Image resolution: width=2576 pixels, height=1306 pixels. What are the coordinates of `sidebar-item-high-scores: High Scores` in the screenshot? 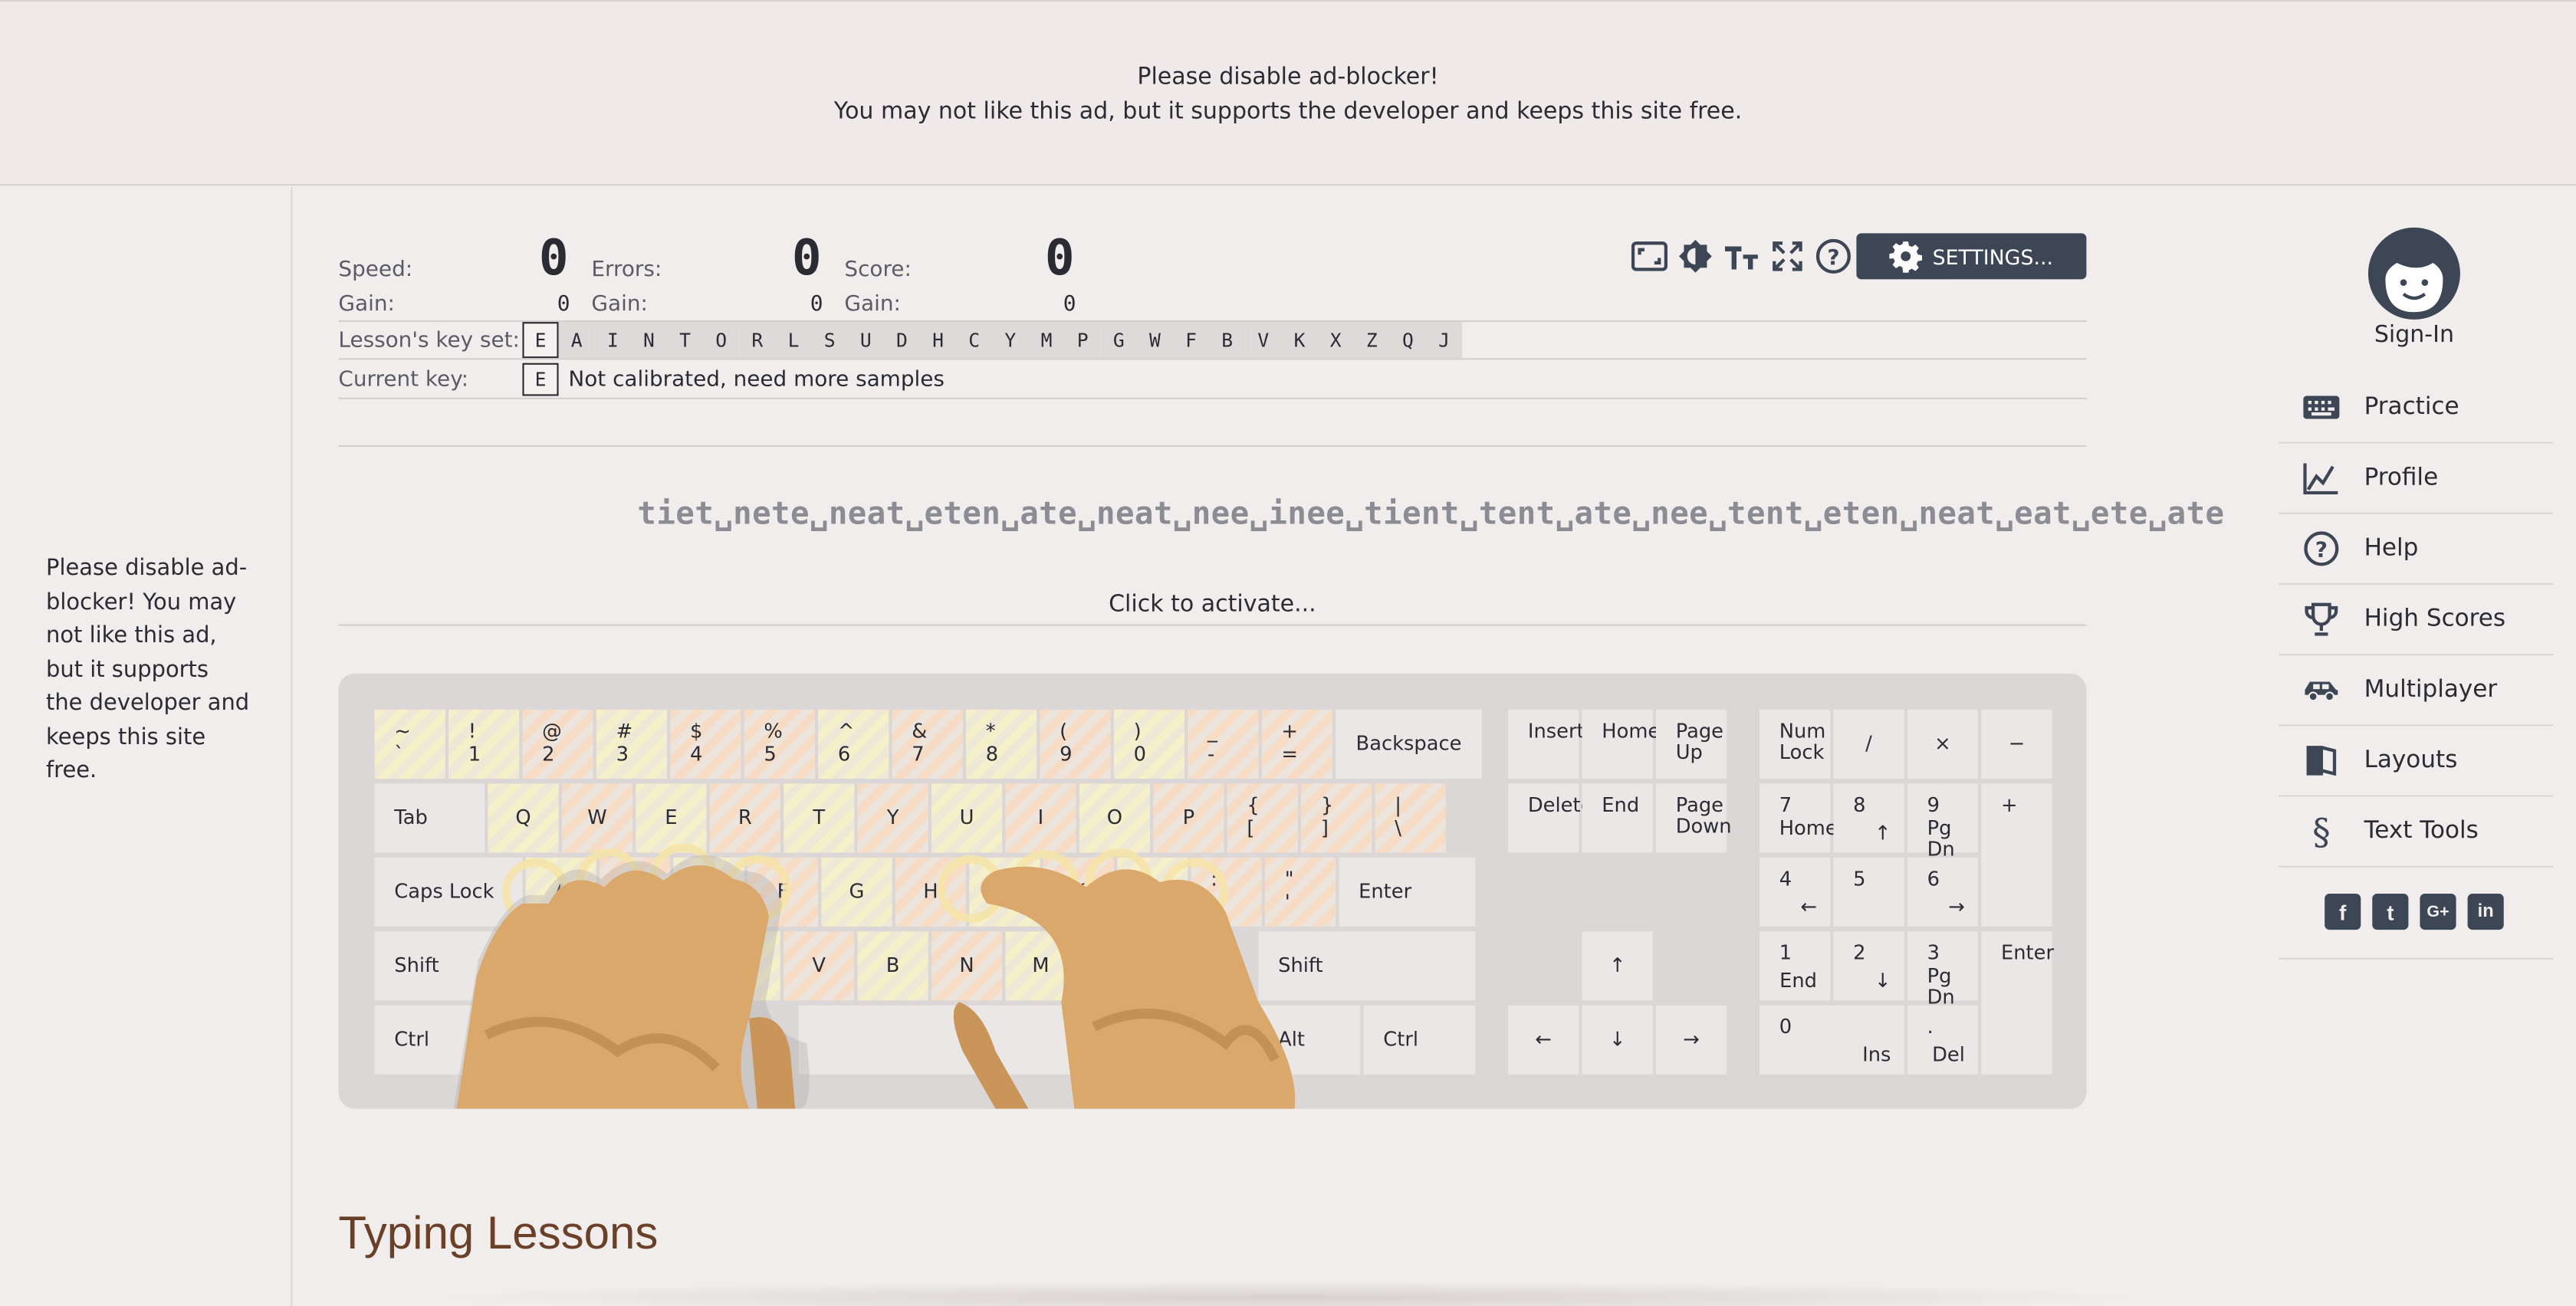 It's located at (2416, 620).